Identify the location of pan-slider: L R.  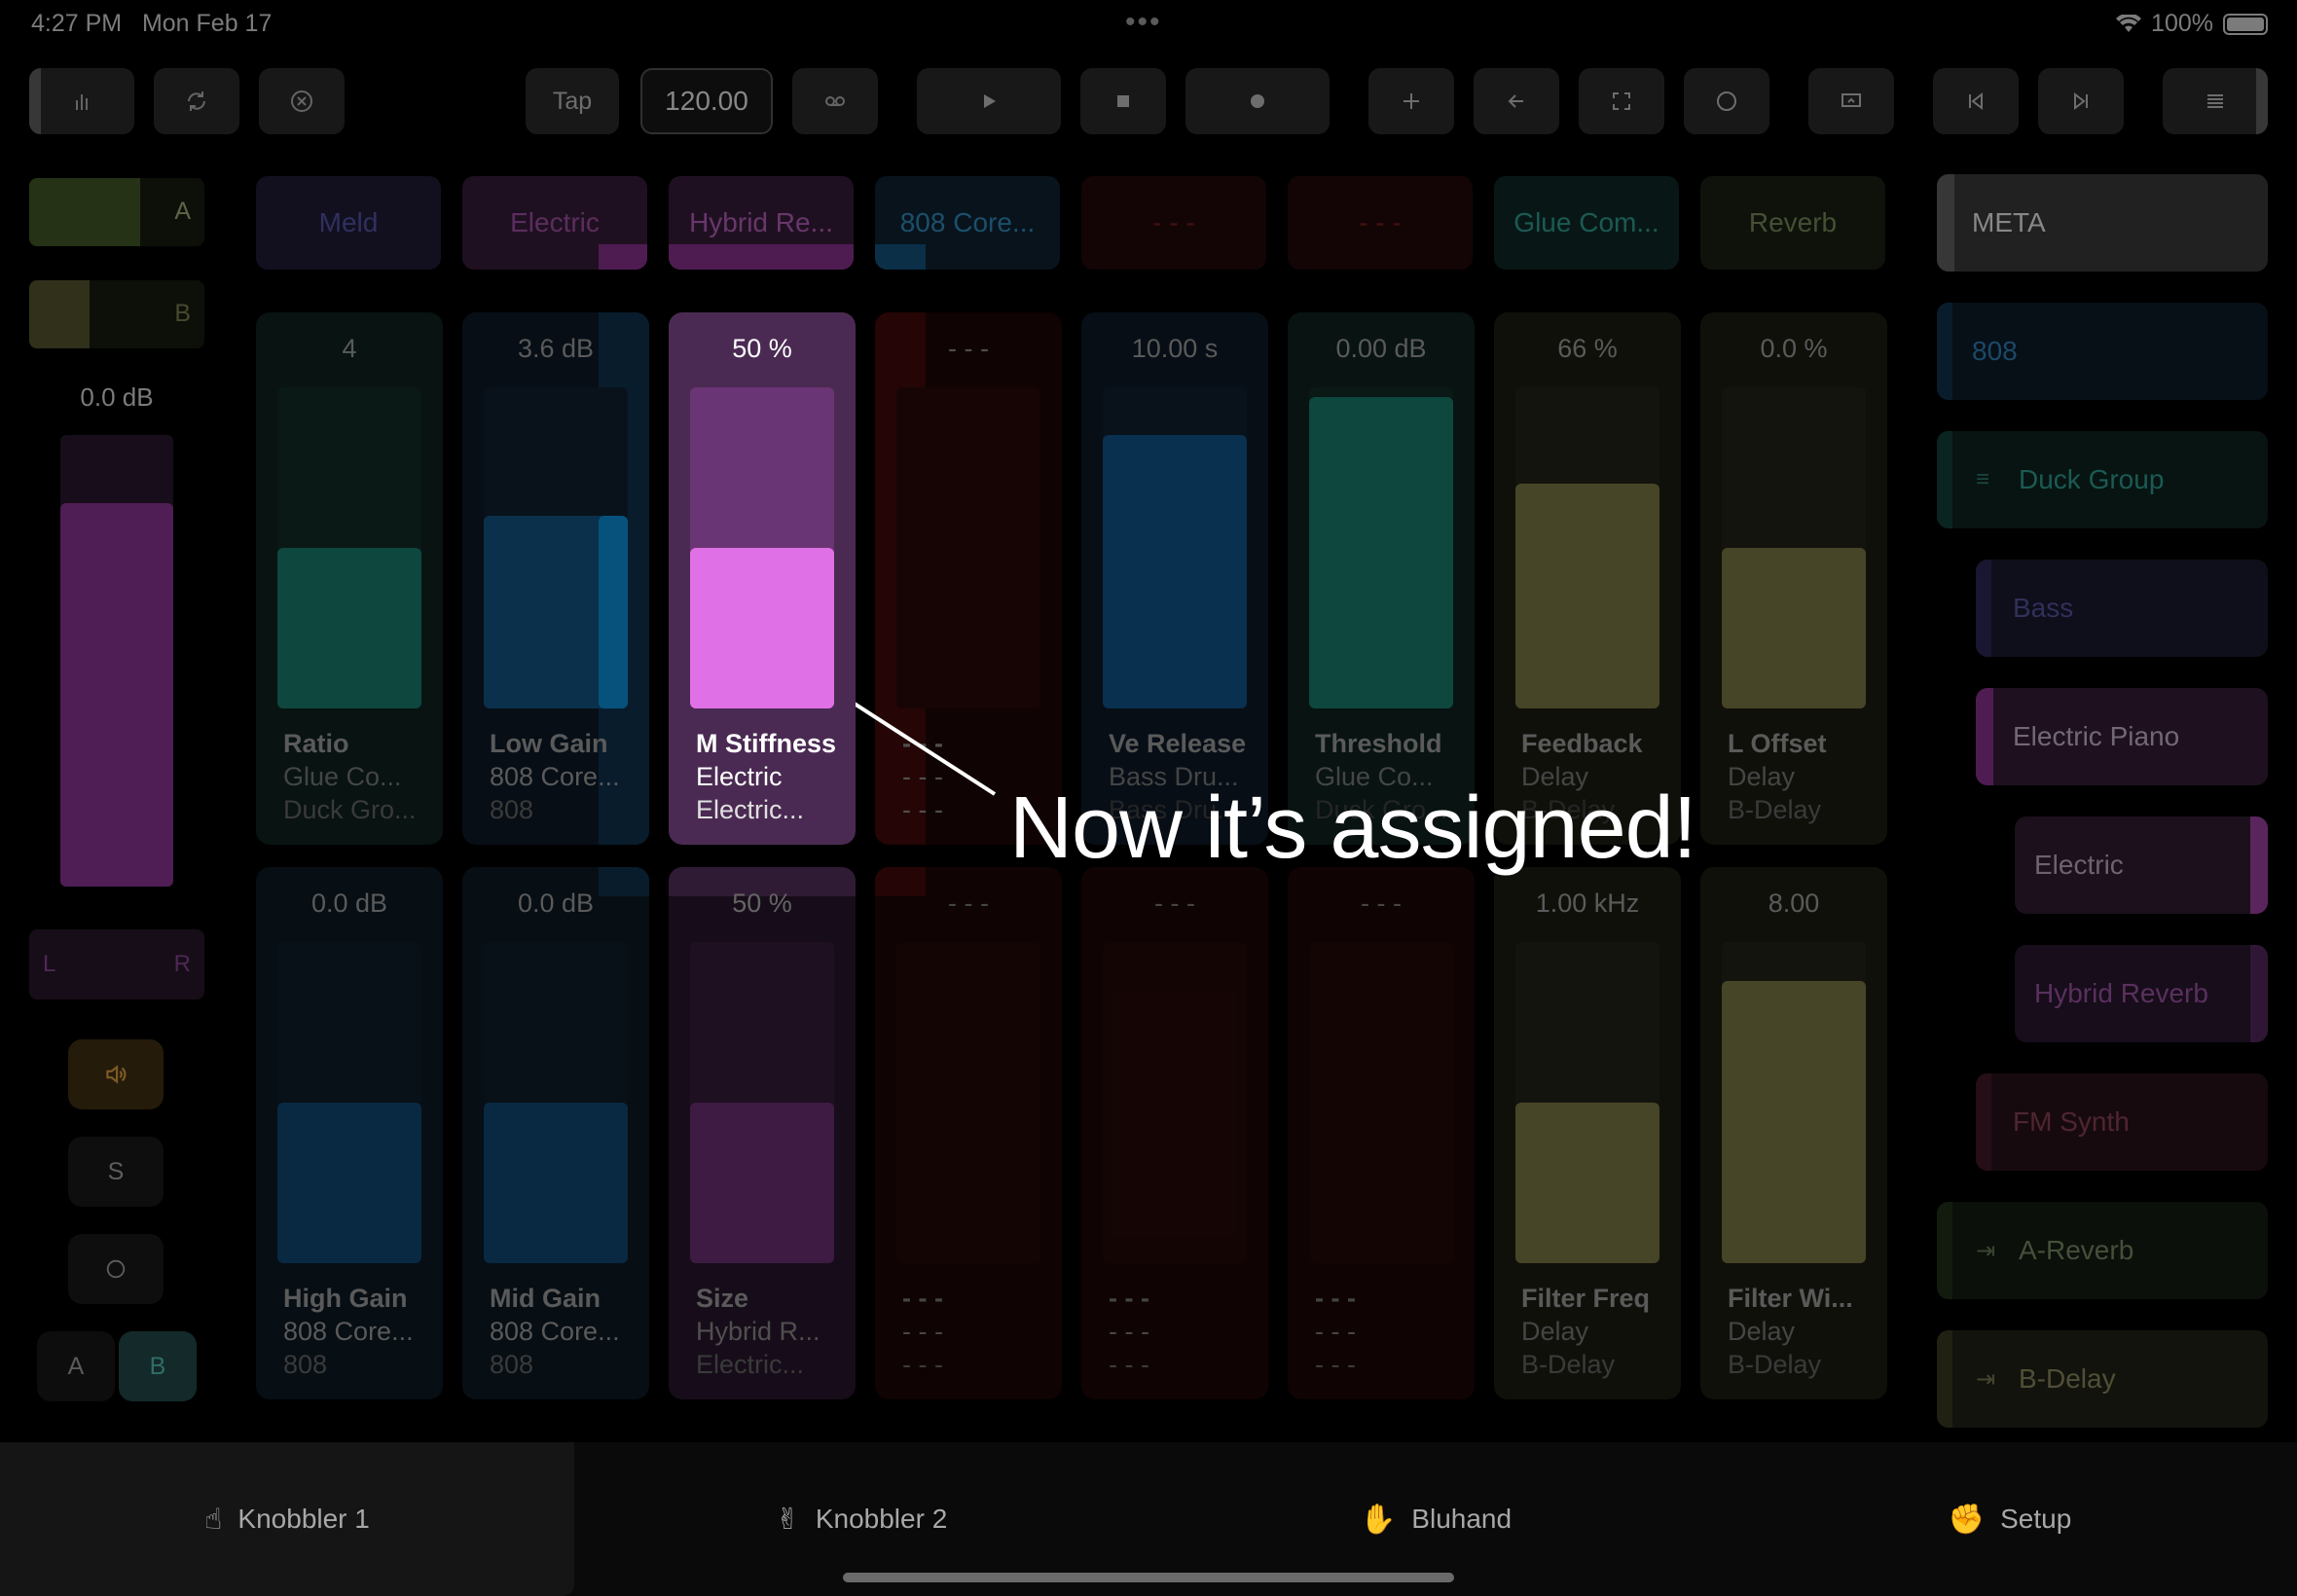
(116, 964).